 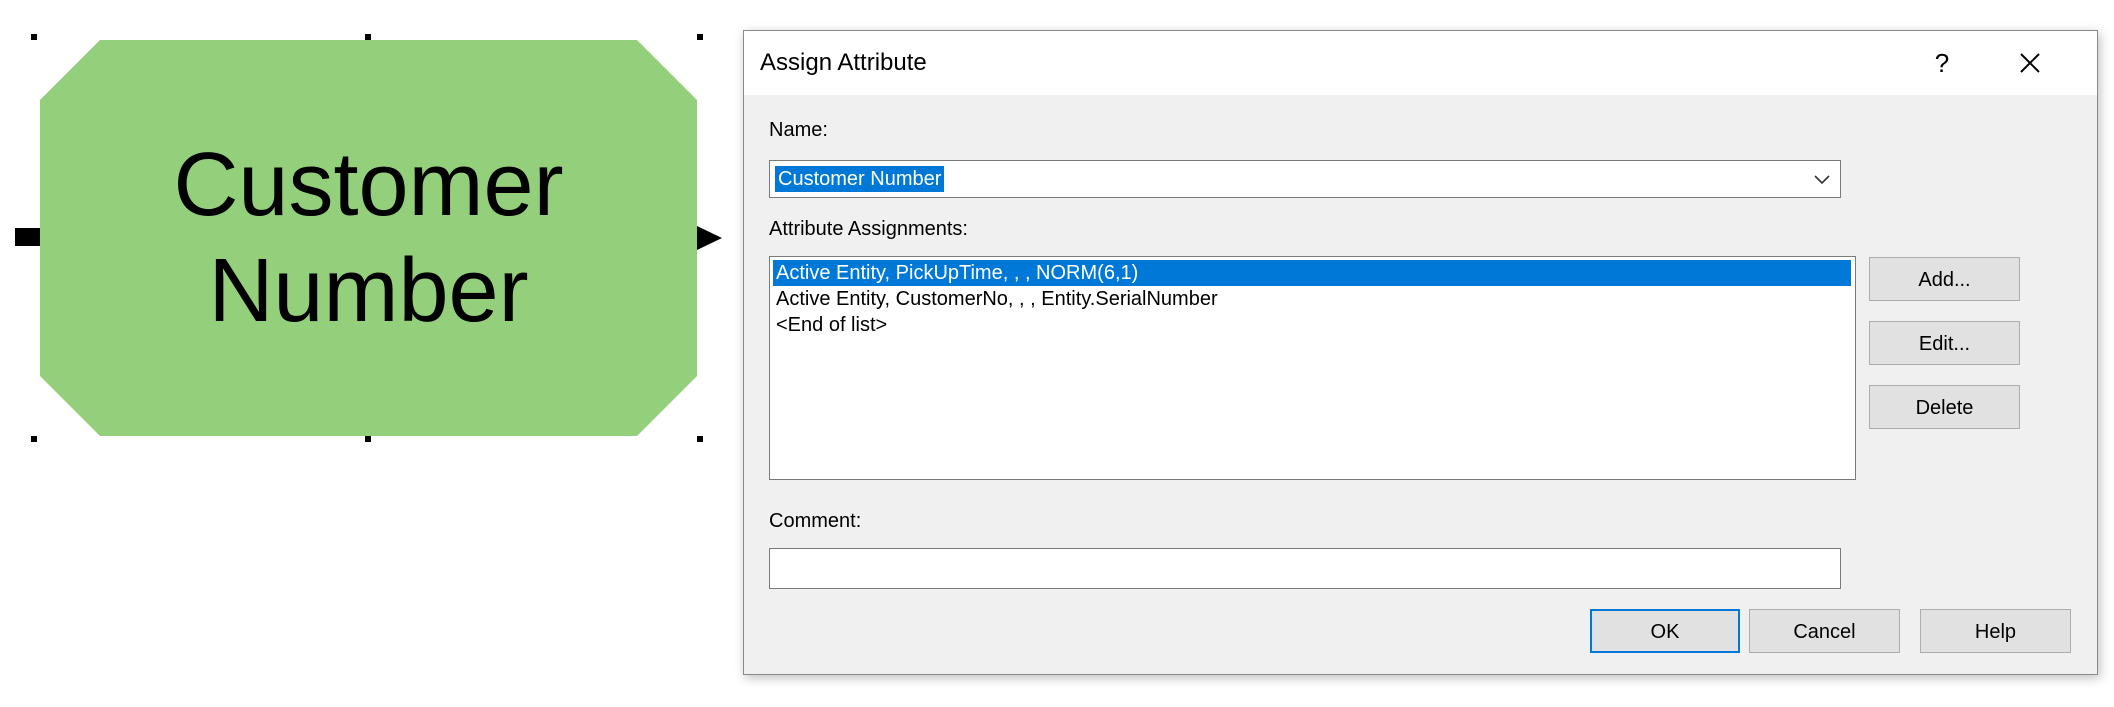 What do you see at coordinates (1305, 568) in the screenshot?
I see `comment-input` at bounding box center [1305, 568].